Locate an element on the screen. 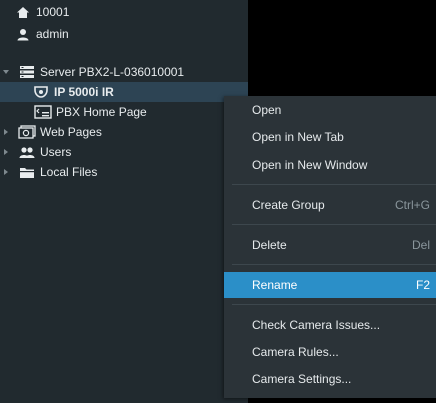 This screenshot has height=403, width=436. menu-item-shortcut: Del is located at coordinates (420, 245).